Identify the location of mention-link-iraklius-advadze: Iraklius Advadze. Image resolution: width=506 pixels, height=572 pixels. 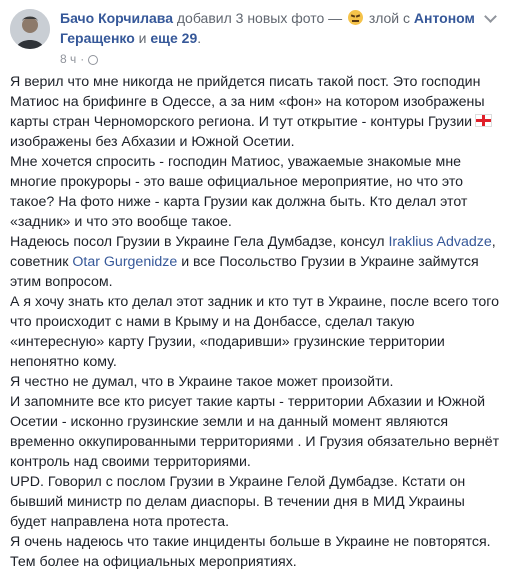
(439, 242).